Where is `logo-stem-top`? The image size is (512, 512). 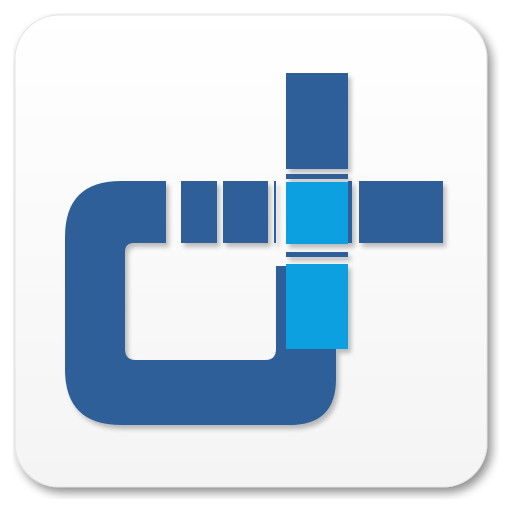
logo-stem-top is located at coordinates (317, 121).